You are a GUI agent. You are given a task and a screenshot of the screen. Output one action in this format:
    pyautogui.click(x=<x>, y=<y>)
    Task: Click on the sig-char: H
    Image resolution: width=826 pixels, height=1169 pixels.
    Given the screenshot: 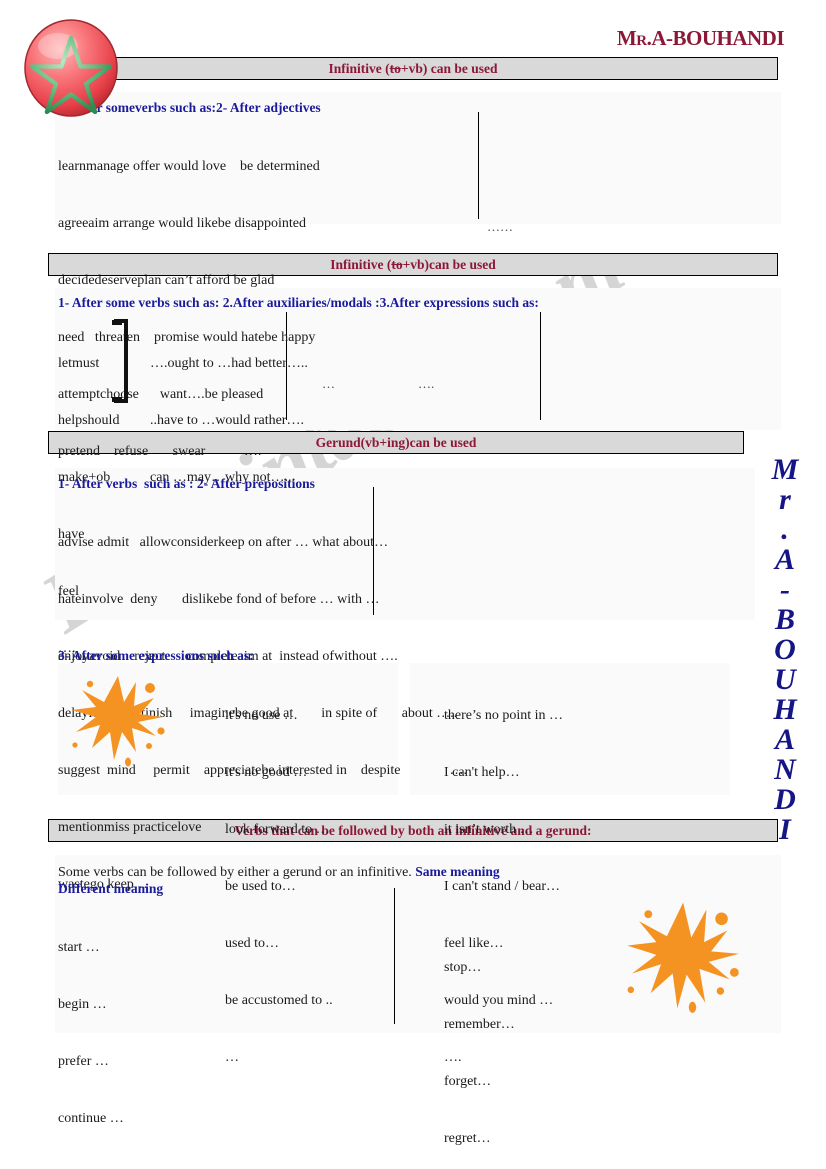 What is the action you would take?
    pyautogui.click(x=785, y=709)
    